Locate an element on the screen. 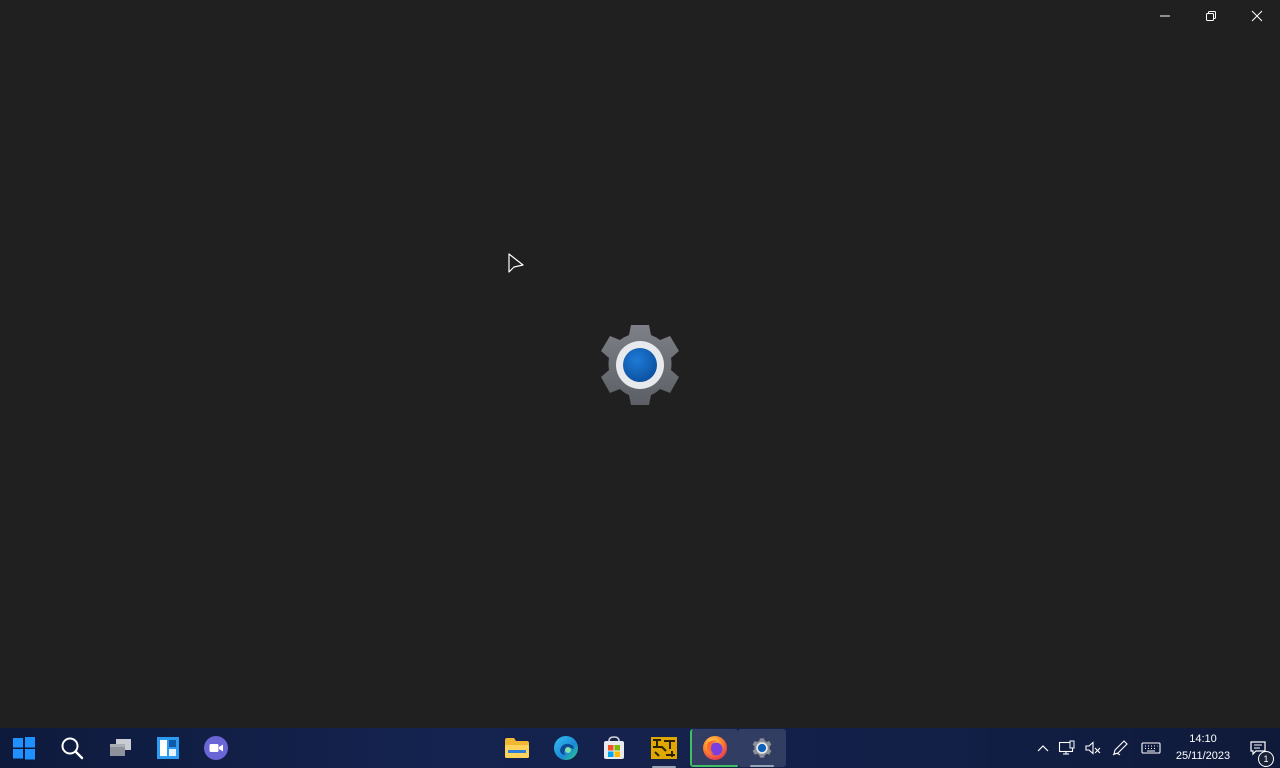 The image size is (1280, 768). volume-tray-button is located at coordinates (1093, 748).